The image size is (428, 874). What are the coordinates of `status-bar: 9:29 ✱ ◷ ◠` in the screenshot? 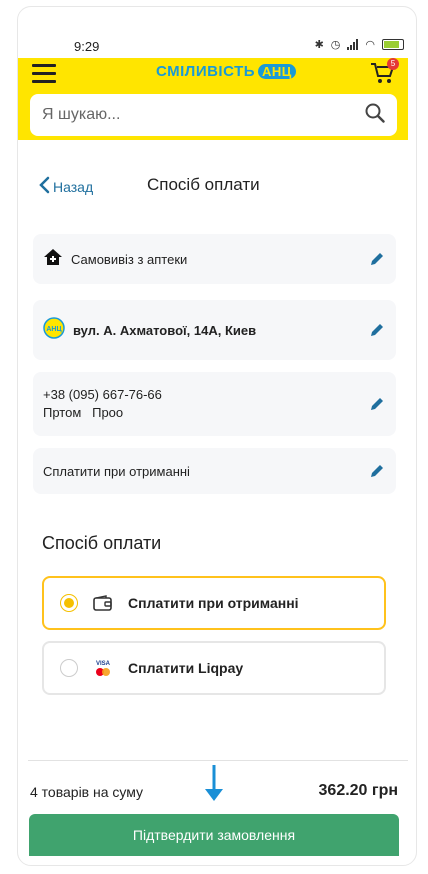 It's located at (215, 45).